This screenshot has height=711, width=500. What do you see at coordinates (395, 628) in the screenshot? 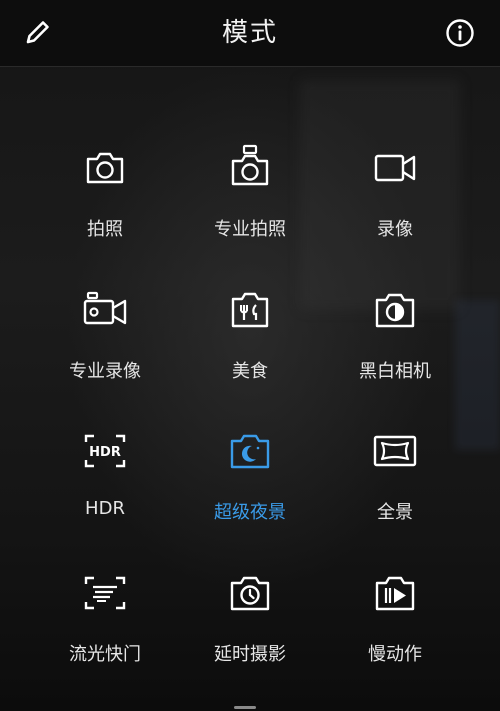
I see `mode-slow-motion: 慢动作` at bounding box center [395, 628].